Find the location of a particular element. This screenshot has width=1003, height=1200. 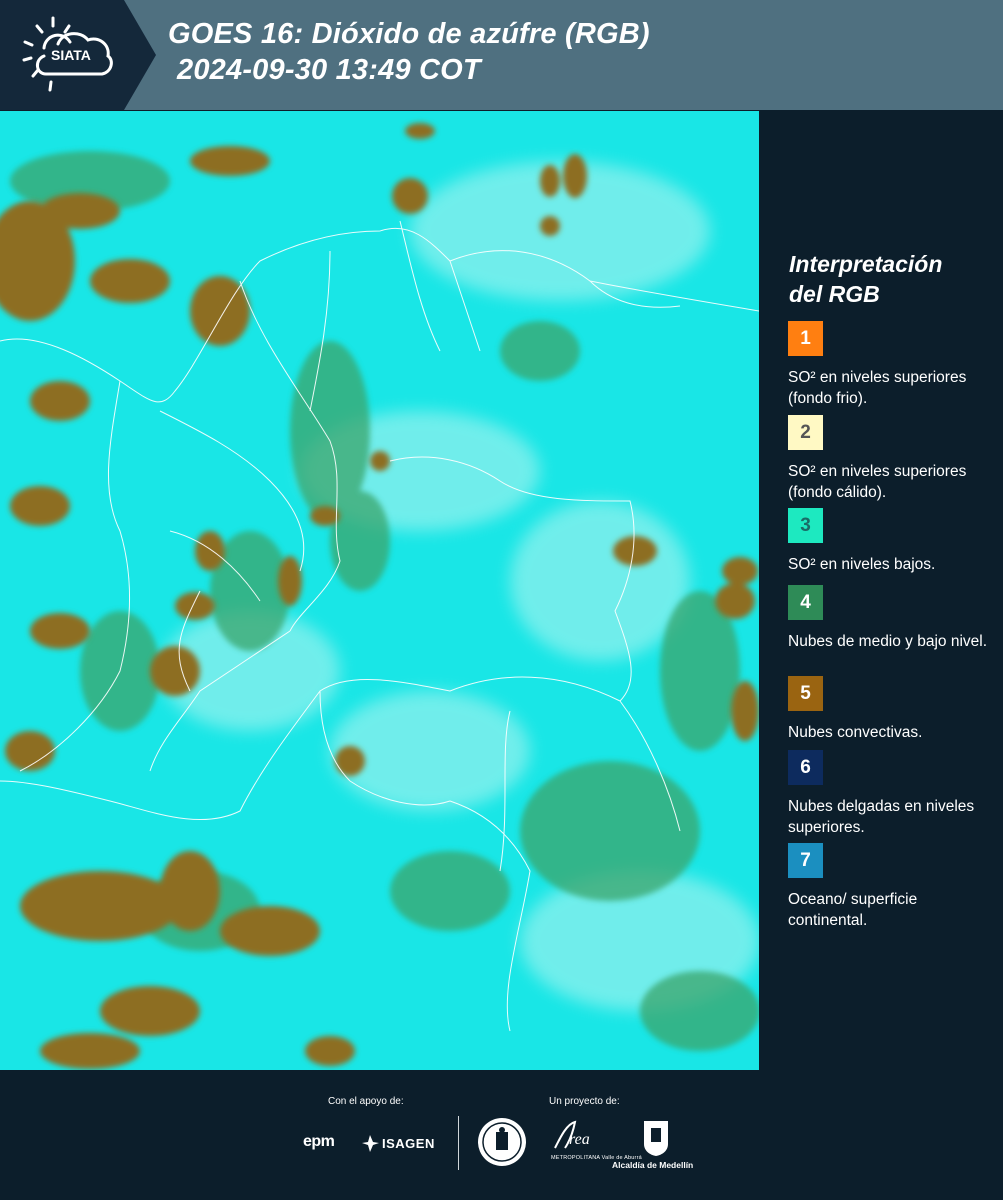

siata-logo: SIATA is located at coordinates (78, 55).